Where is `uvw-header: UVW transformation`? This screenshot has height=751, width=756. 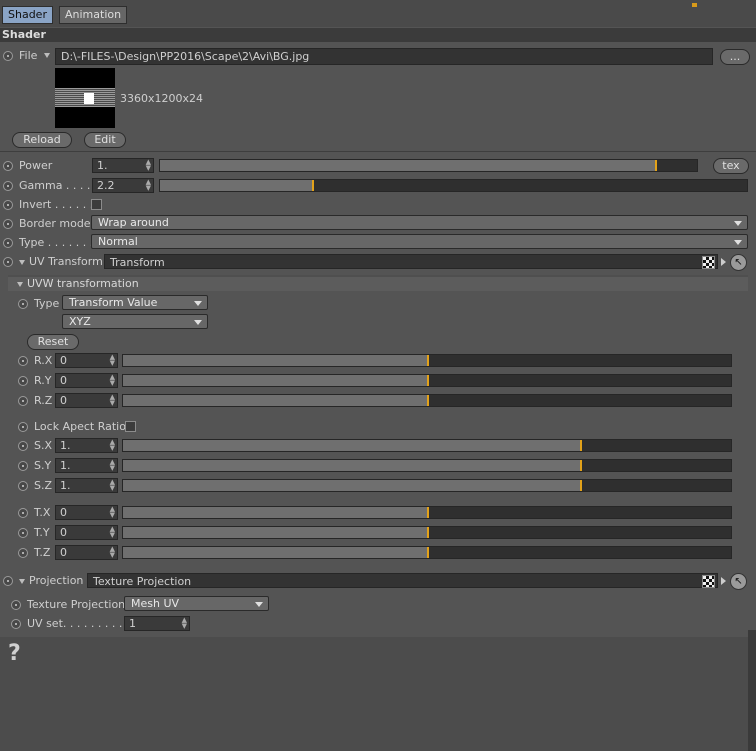 uvw-header: UVW transformation is located at coordinates (378, 284).